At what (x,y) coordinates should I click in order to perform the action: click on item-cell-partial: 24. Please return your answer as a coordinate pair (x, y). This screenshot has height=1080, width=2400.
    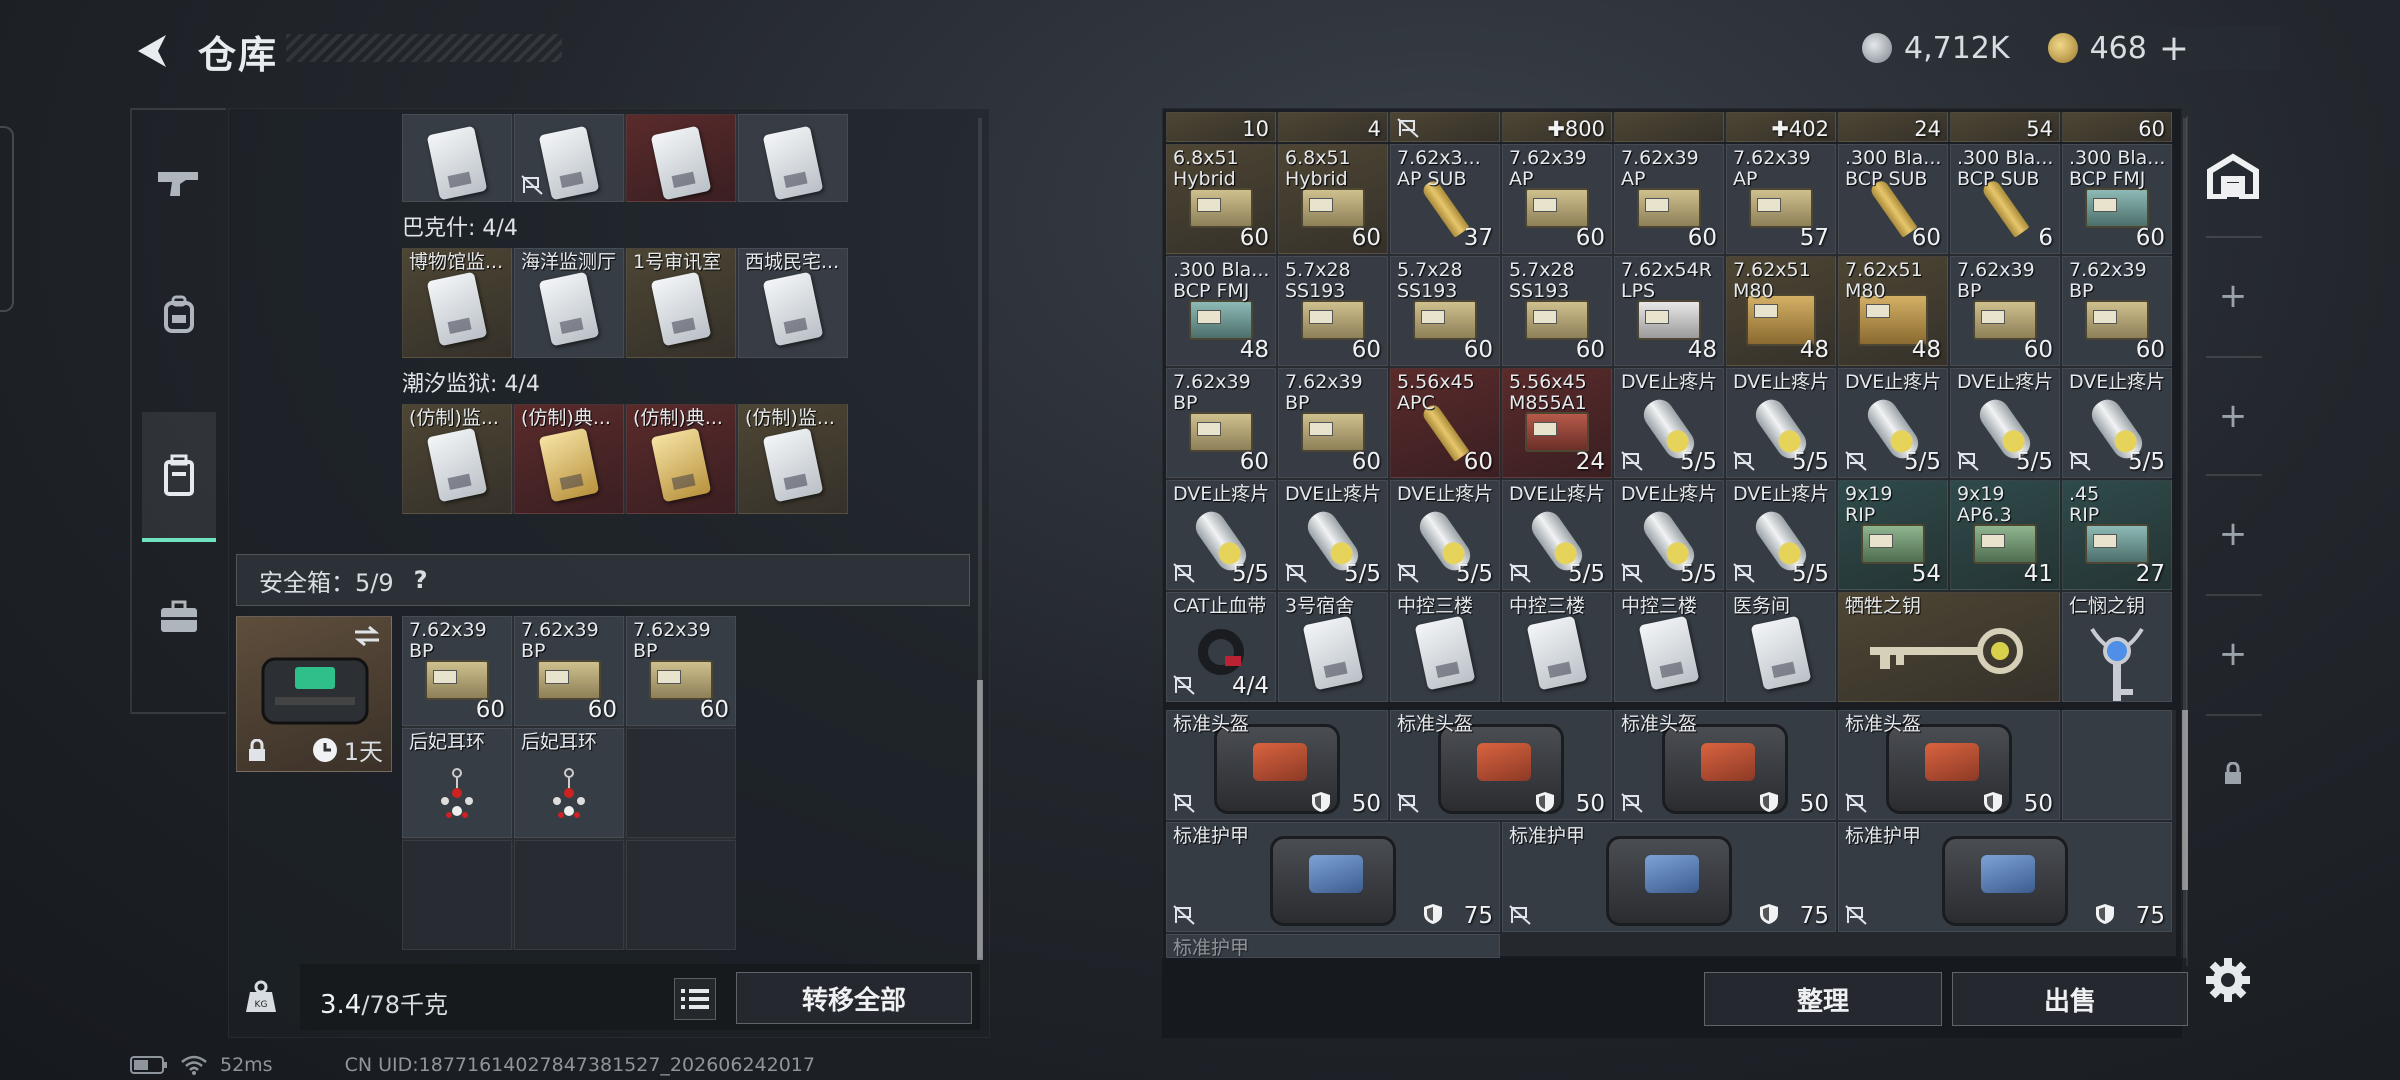
    Looking at the image, I should click on (1893, 127).